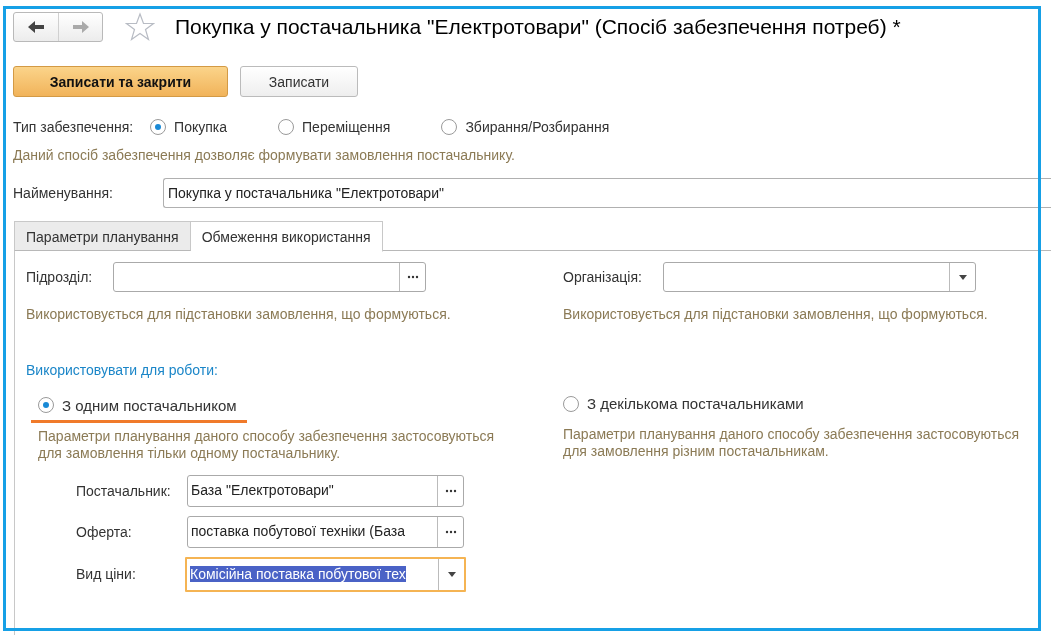 The height and width of the screenshot is (635, 1051). Describe the element at coordinates (264, 155) in the screenshot. I see `hint-text: Даний спосіб забезпечення дозволяє формувати замовлення постачальнику.` at that location.